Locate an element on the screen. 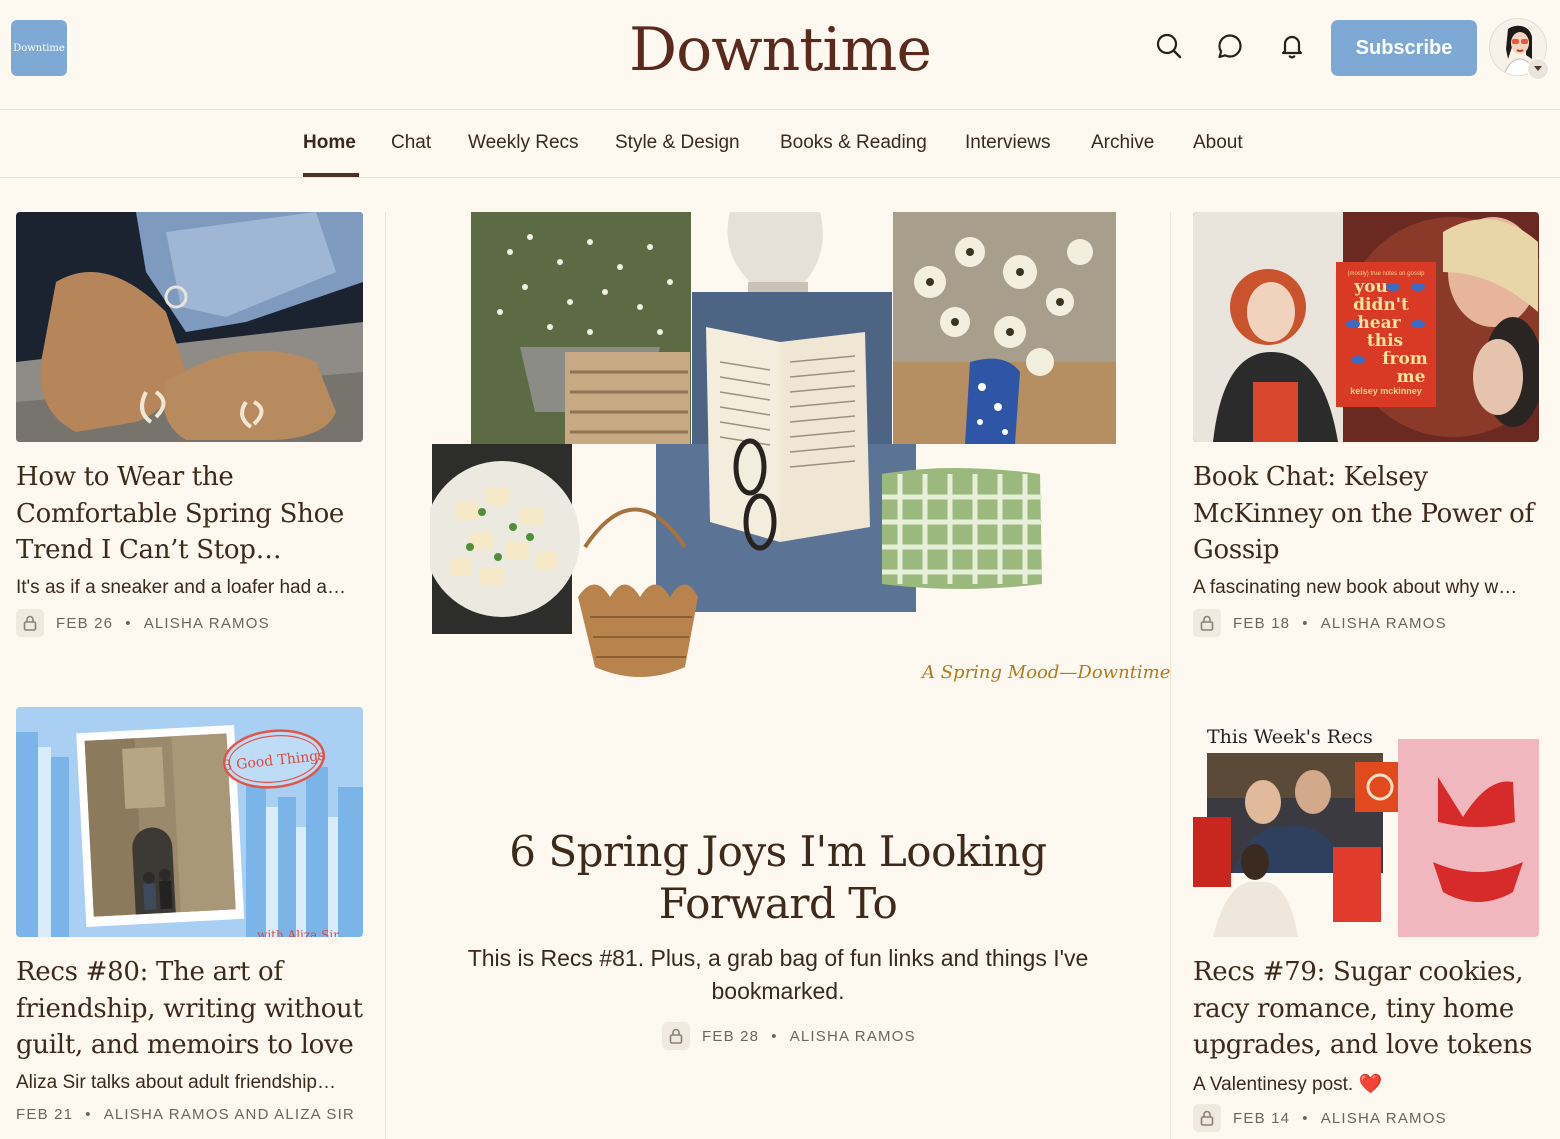 This screenshot has height=1139, width=1560. active-tab-indicator is located at coordinates (331, 175).